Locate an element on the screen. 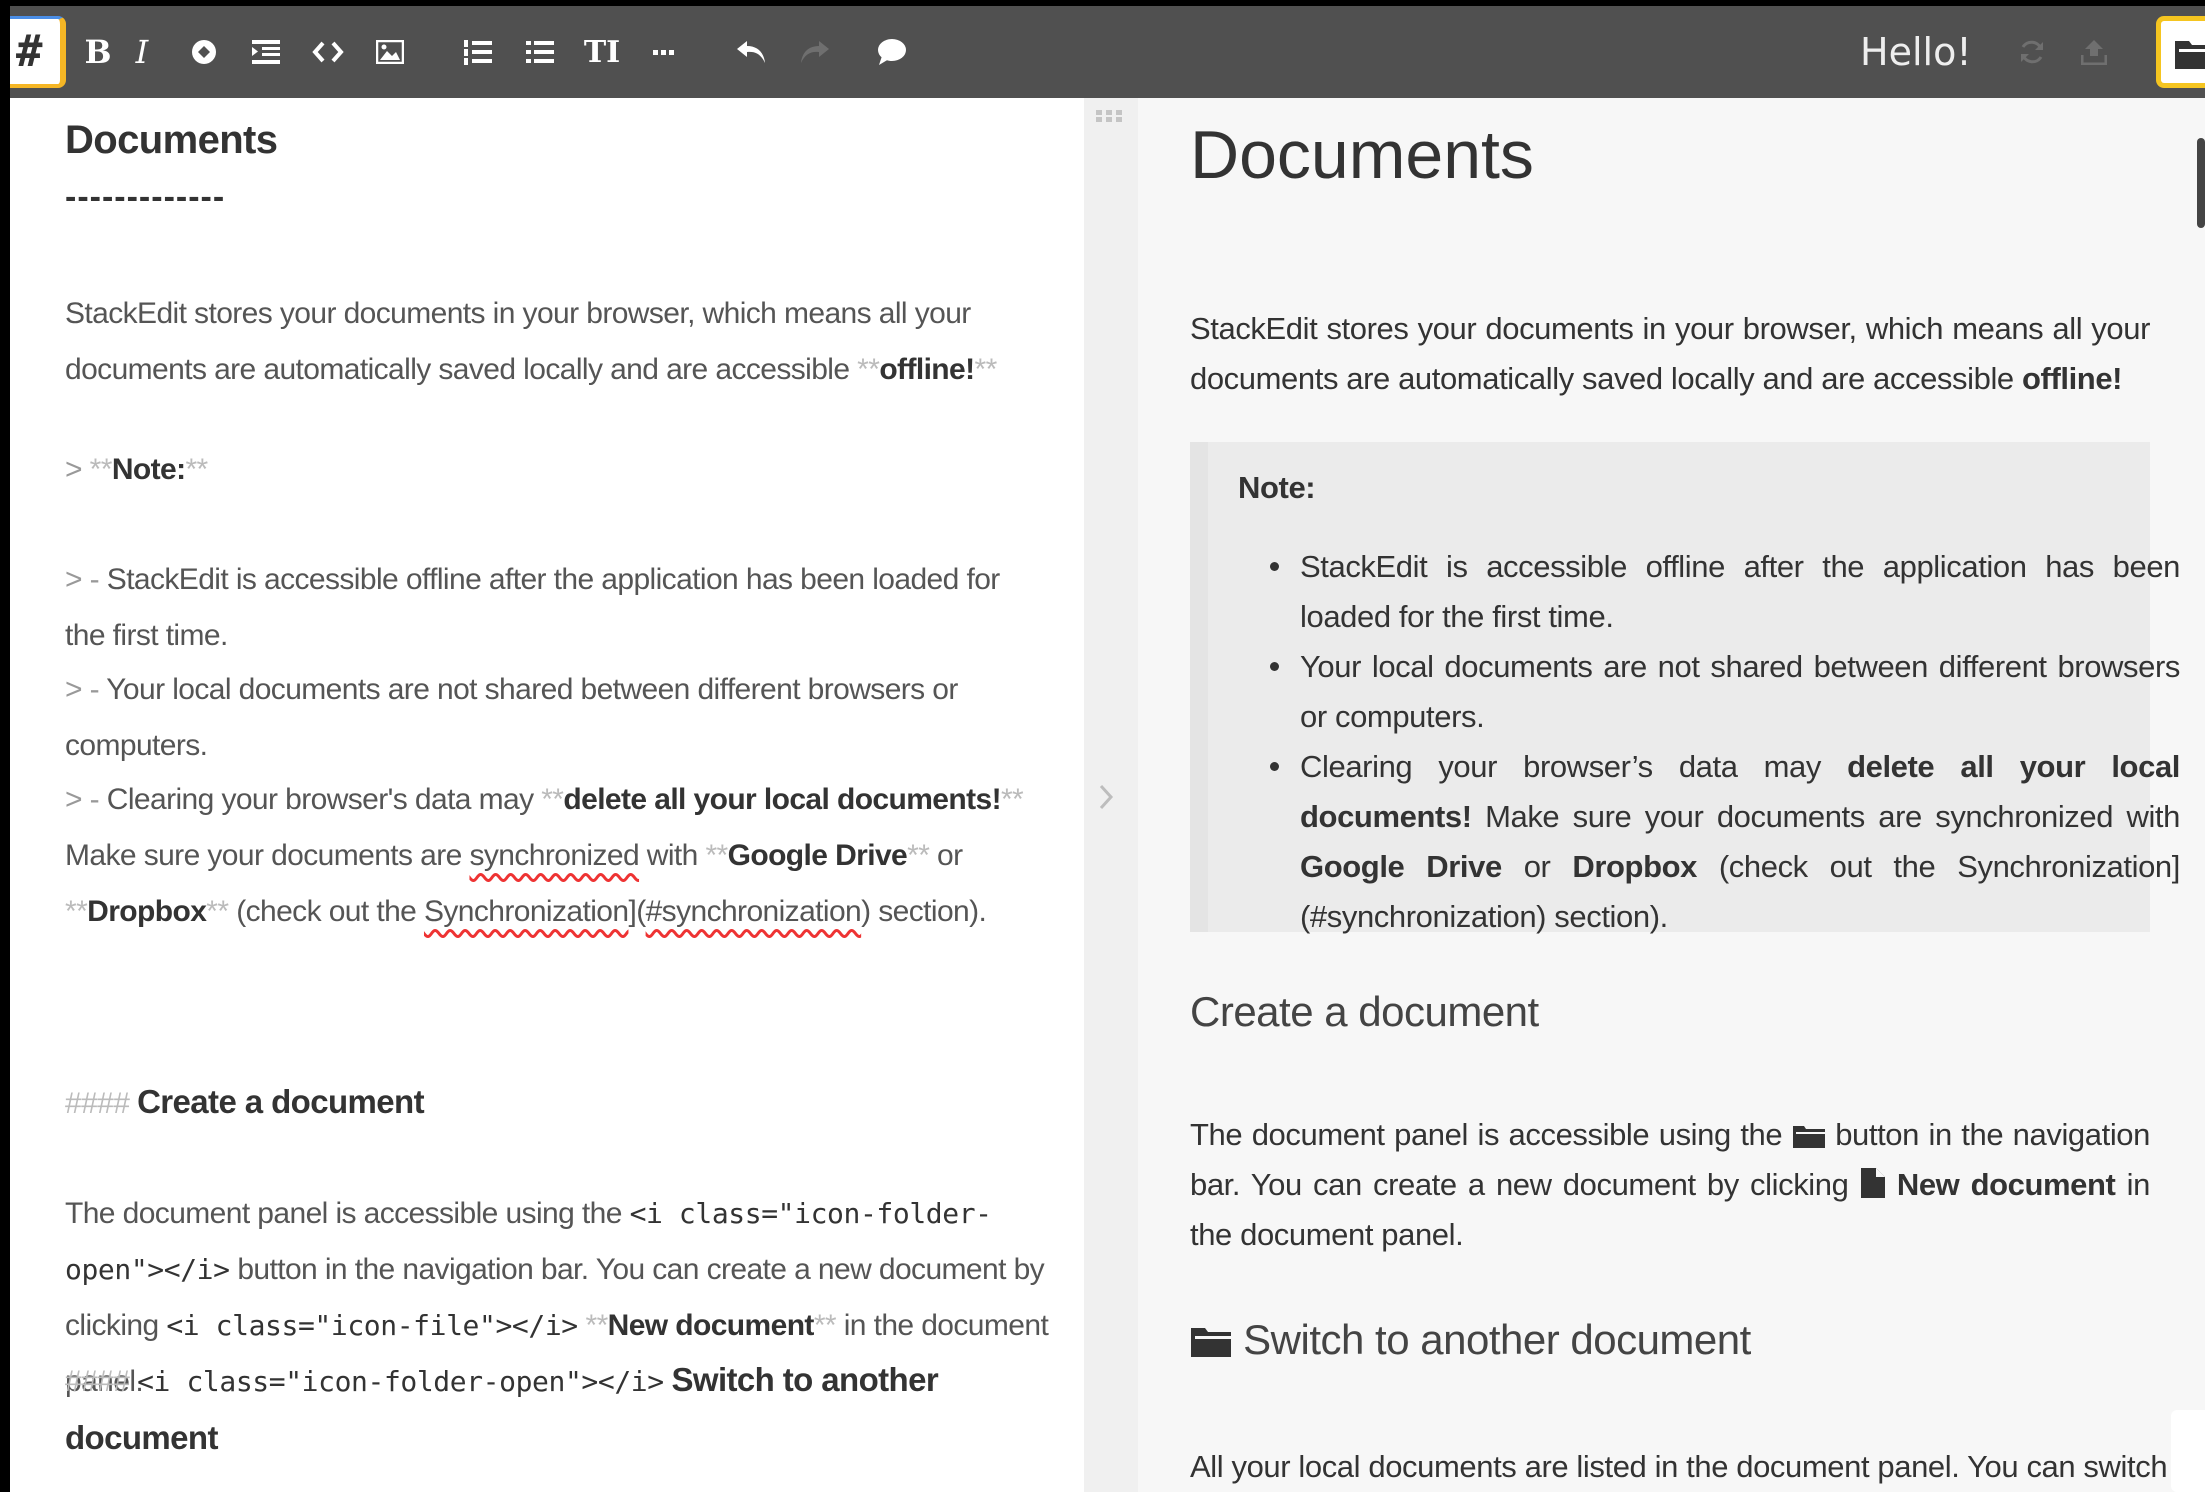 Image resolution: width=2205 pixels, height=1492 pixels. publish-button is located at coordinates (2094, 52).